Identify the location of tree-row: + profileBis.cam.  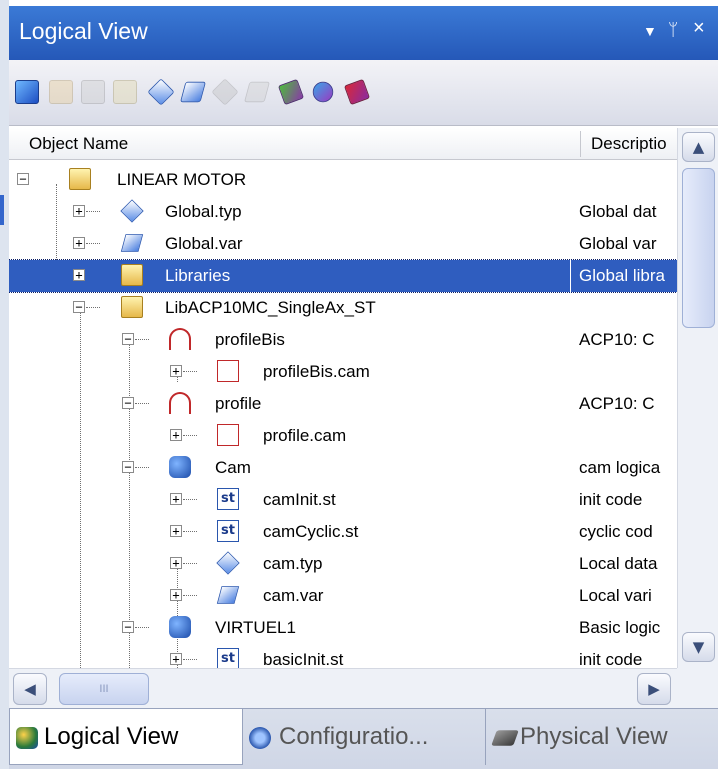
(343, 372).